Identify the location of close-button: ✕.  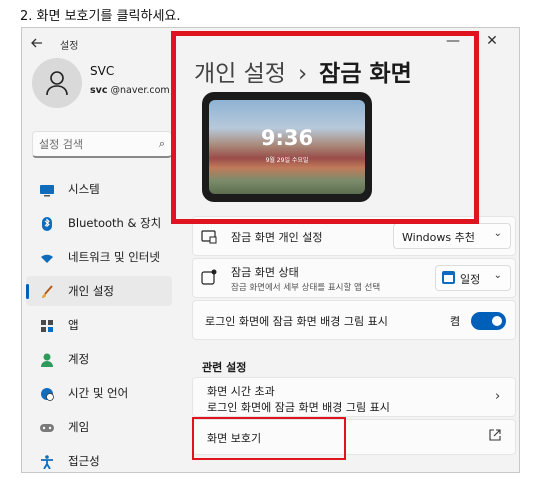
(492, 41).